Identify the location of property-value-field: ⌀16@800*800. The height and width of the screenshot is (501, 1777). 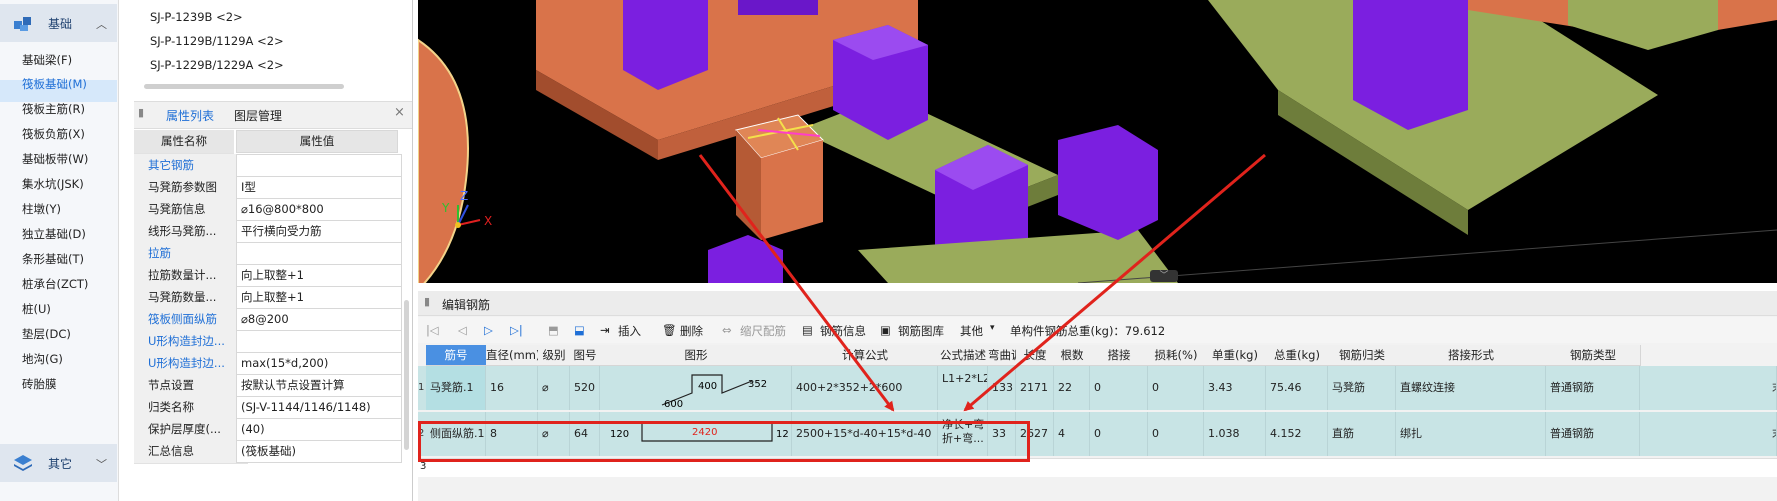
(319, 209).